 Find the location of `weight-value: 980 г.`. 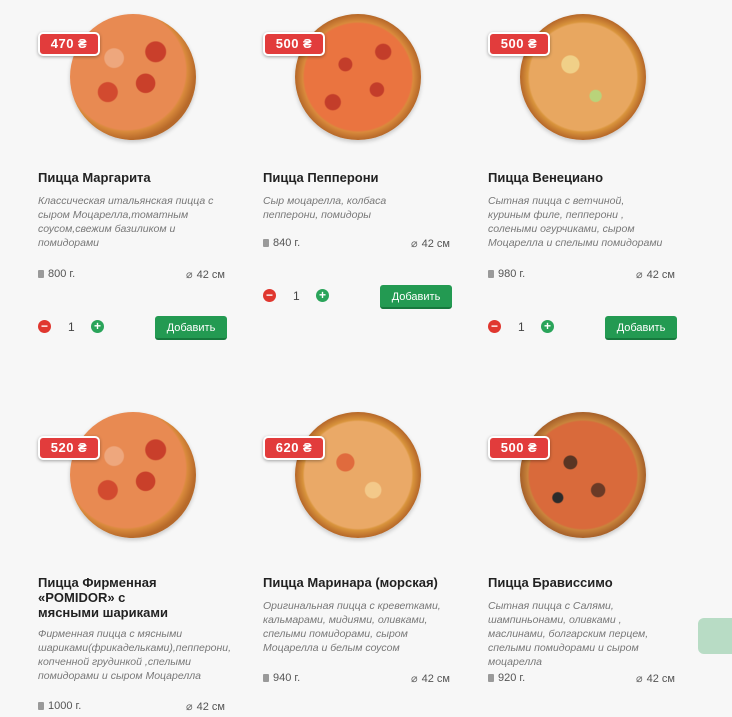

weight-value: 980 г. is located at coordinates (512, 274).